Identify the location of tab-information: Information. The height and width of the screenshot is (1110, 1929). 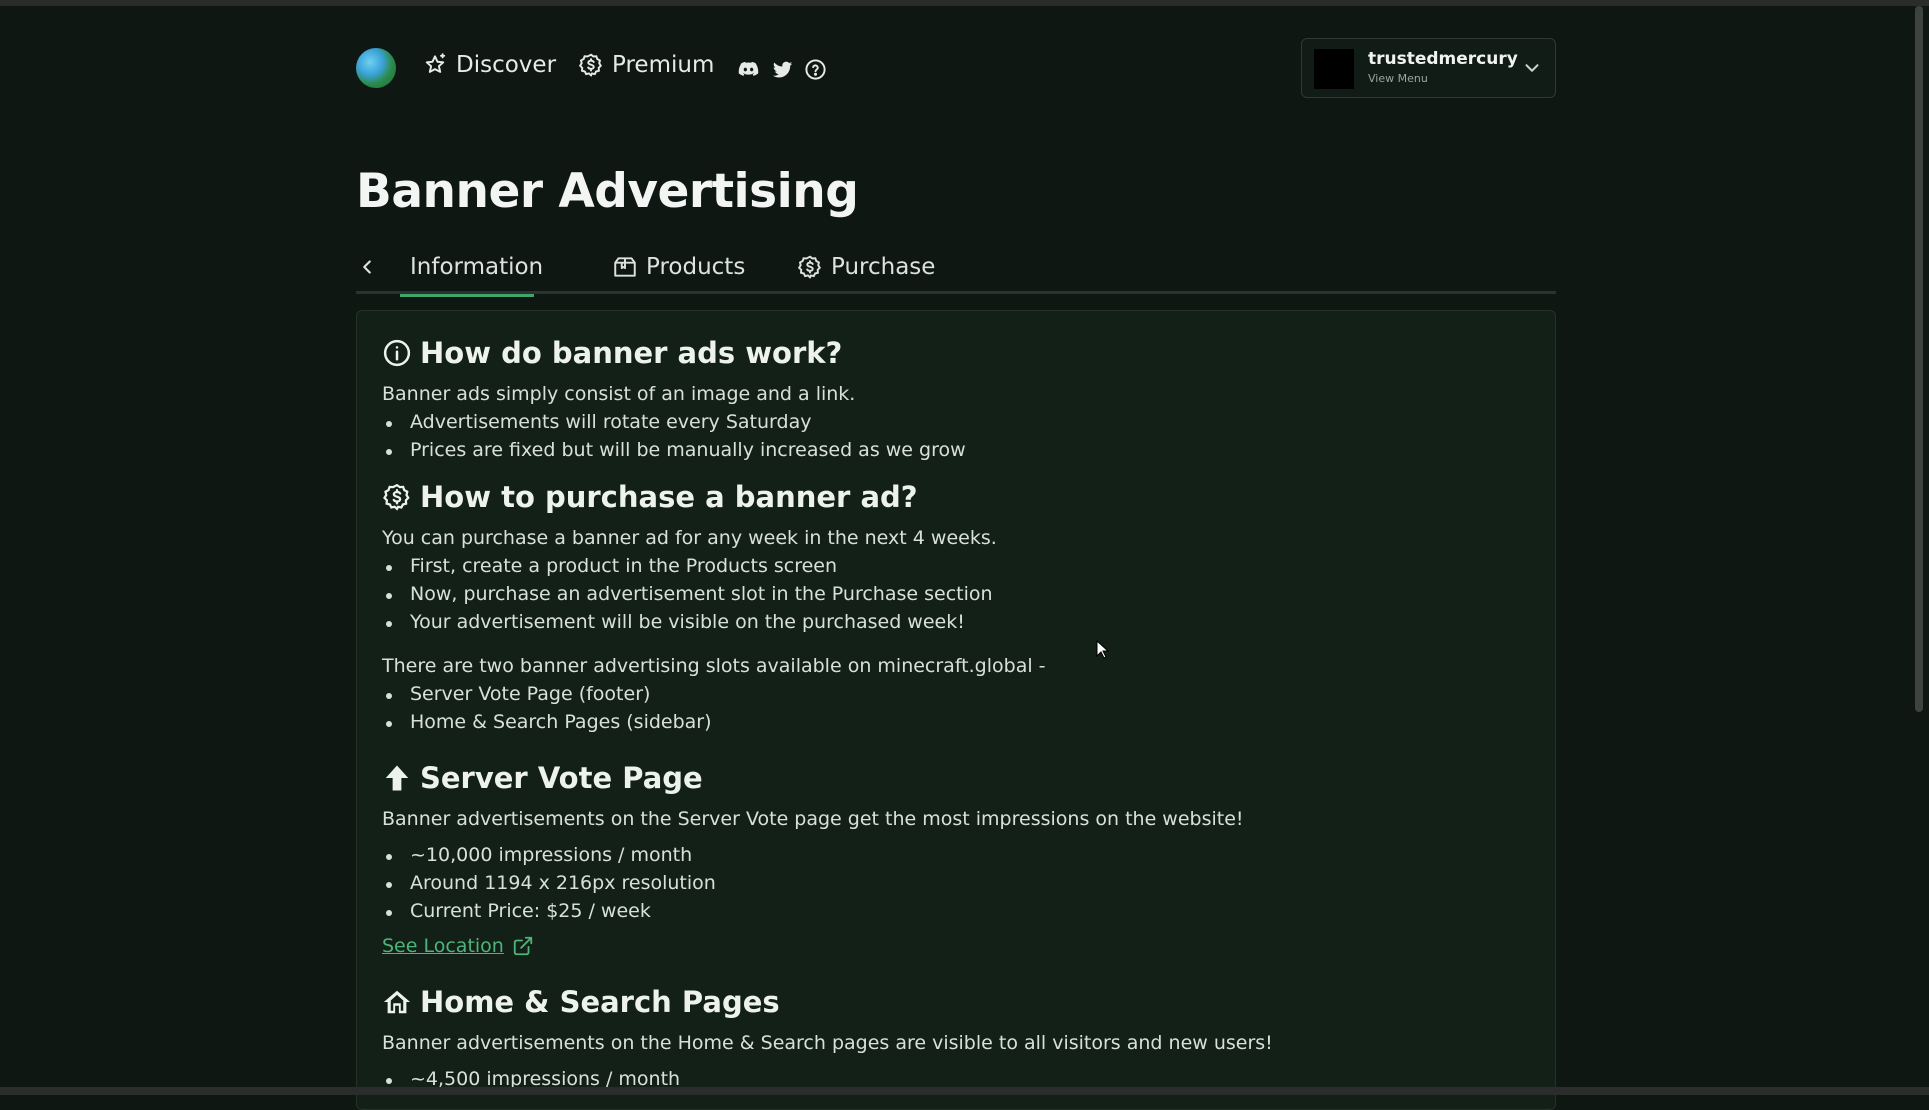
(467, 272).